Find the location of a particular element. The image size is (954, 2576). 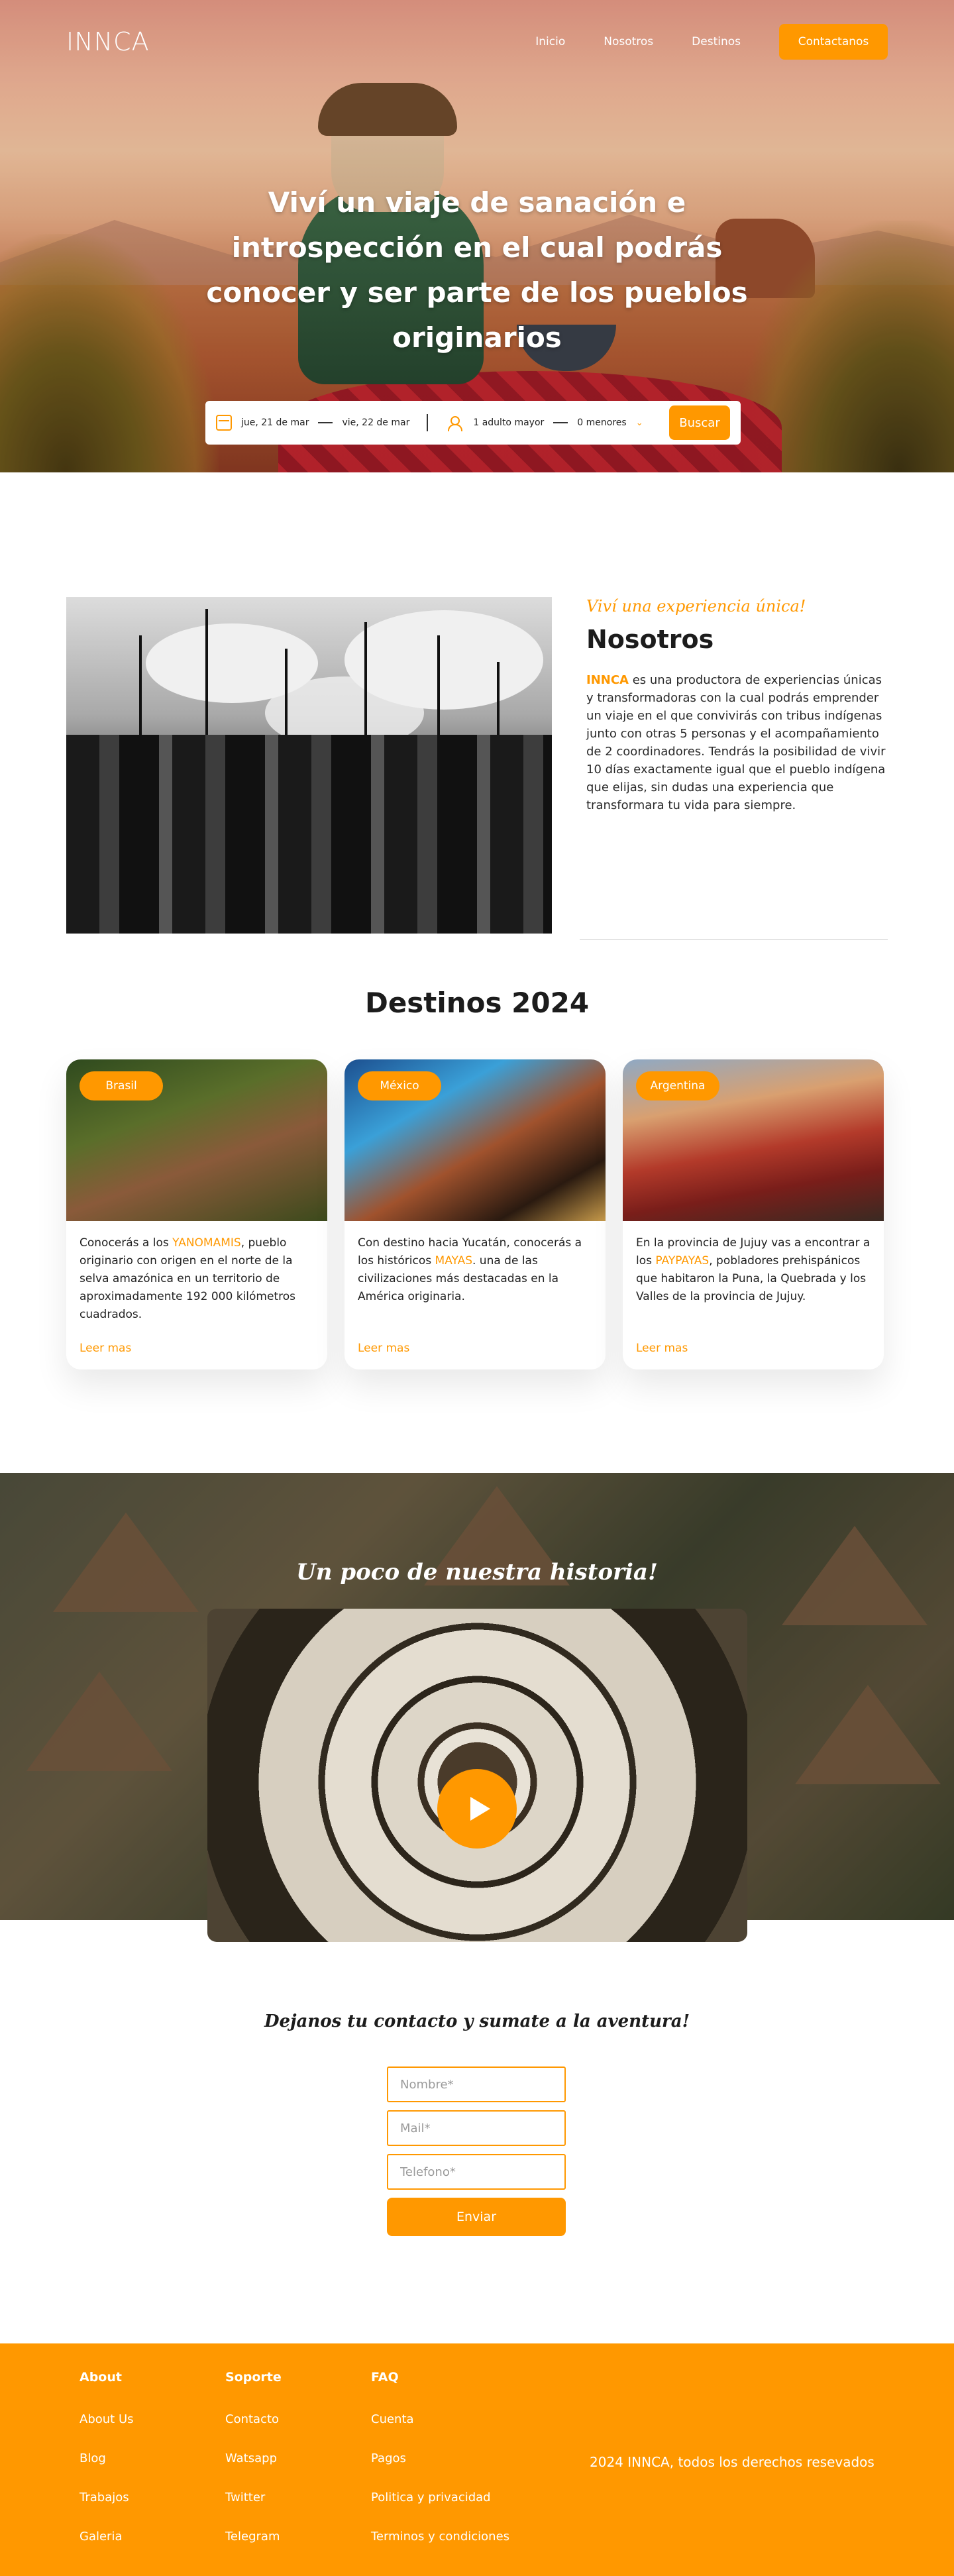

description-highlight: MAYAS is located at coordinates (454, 1260).